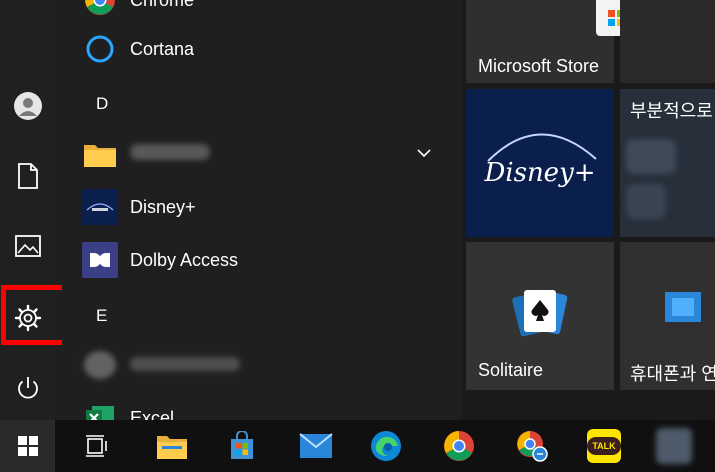  I want to click on app-item-dolby-access: Dolby Access, so click(160, 260).